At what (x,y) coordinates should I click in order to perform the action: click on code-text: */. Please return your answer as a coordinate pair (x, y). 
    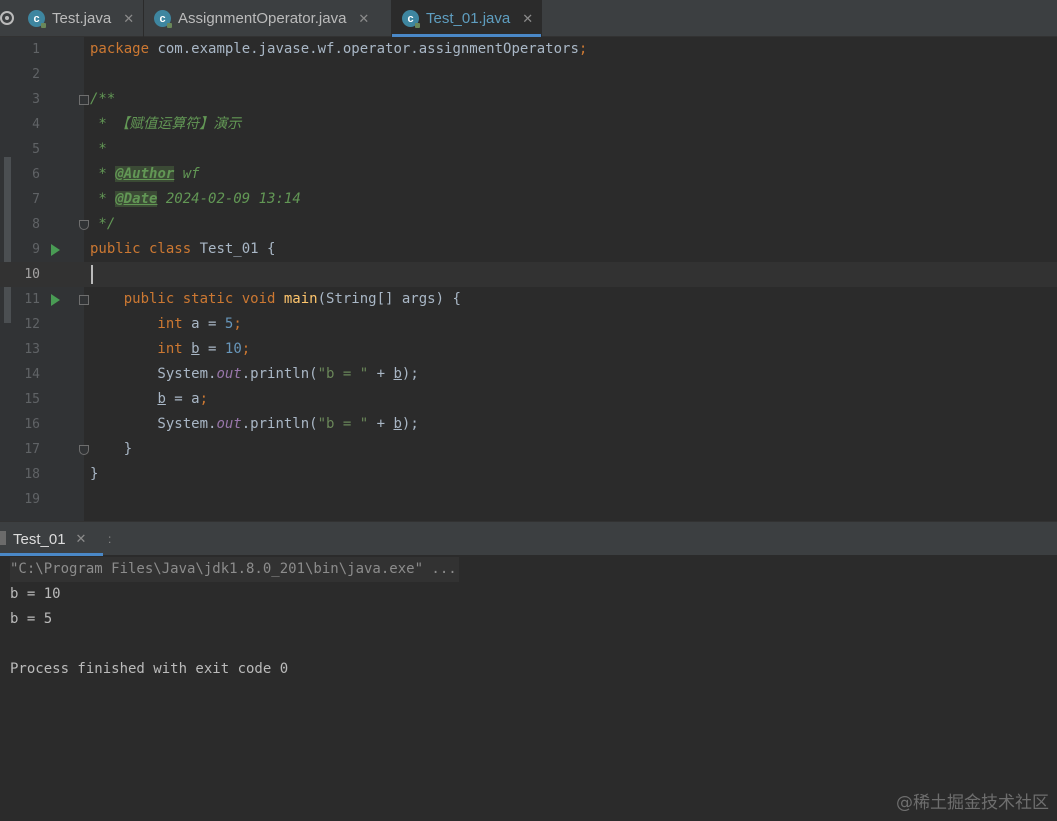
    Looking at the image, I should click on (102, 224).